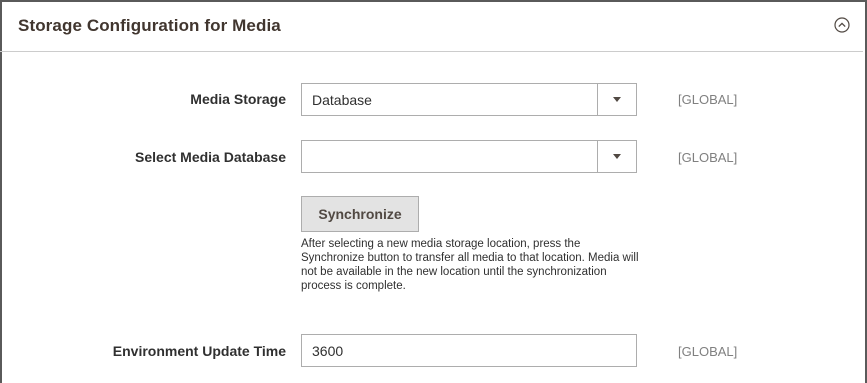 This screenshot has width=867, height=383. What do you see at coordinates (342, 100) in the screenshot?
I see `media-storage-selected-value: Database` at bounding box center [342, 100].